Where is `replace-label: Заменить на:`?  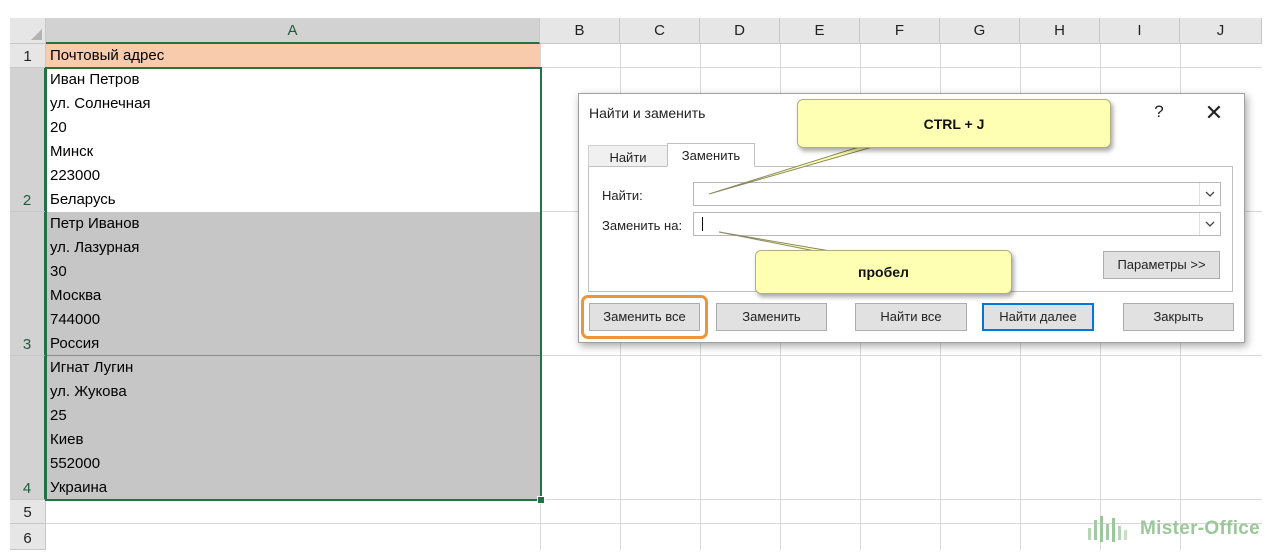 replace-label: Заменить на: is located at coordinates (642, 225).